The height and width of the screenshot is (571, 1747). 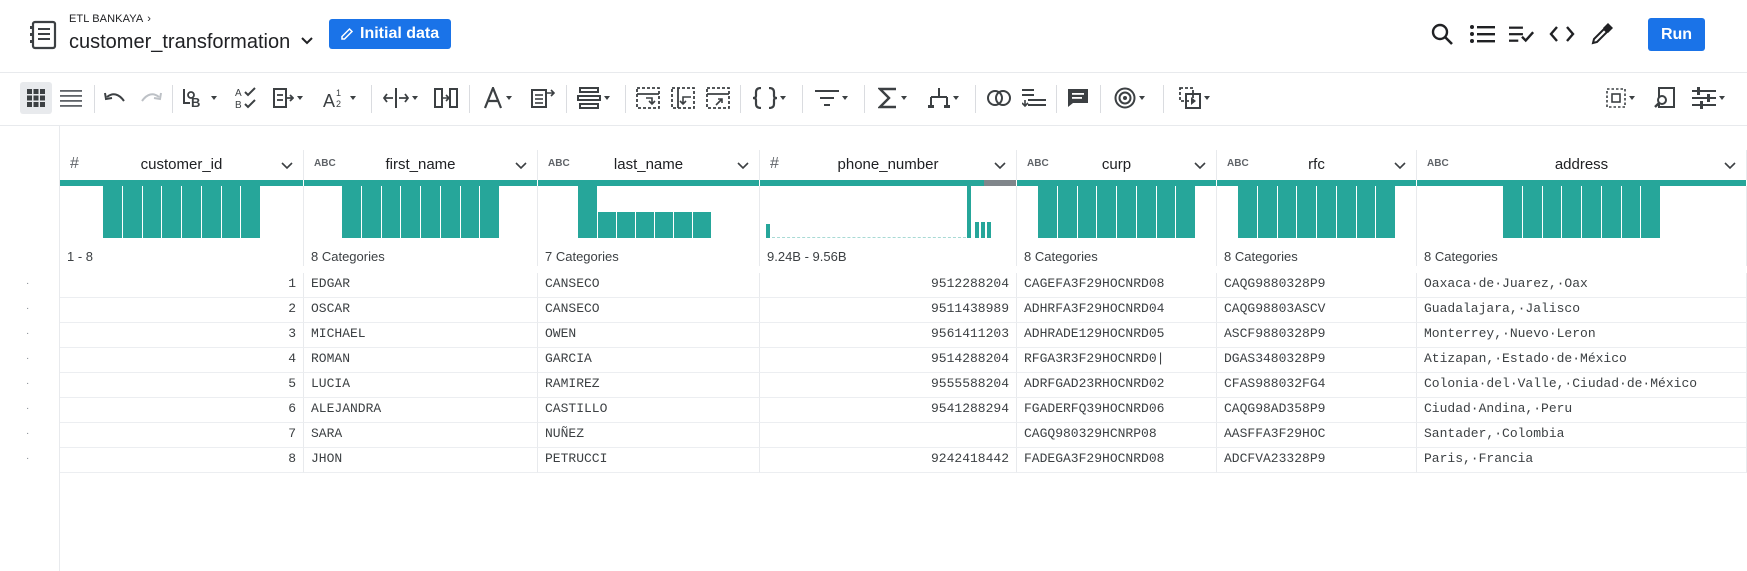 What do you see at coordinates (182, 335) in the screenshot?
I see `table-cell-customer_id: 3` at bounding box center [182, 335].